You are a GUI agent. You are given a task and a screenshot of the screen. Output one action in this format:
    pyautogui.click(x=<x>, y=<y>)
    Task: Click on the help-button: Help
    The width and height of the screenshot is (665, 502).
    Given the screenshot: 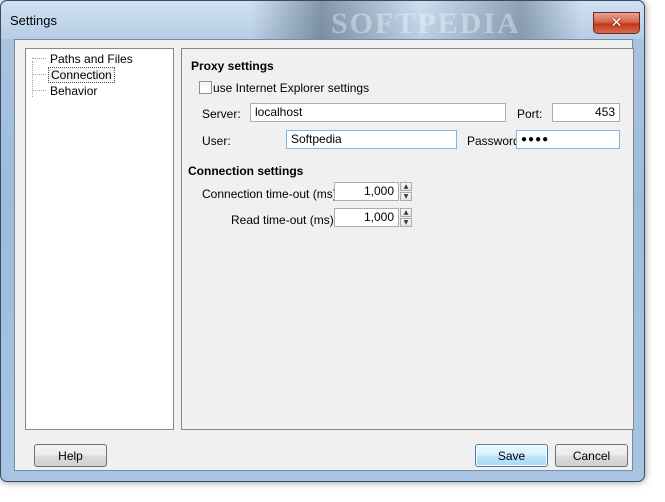 What is the action you would take?
    pyautogui.click(x=70, y=455)
    